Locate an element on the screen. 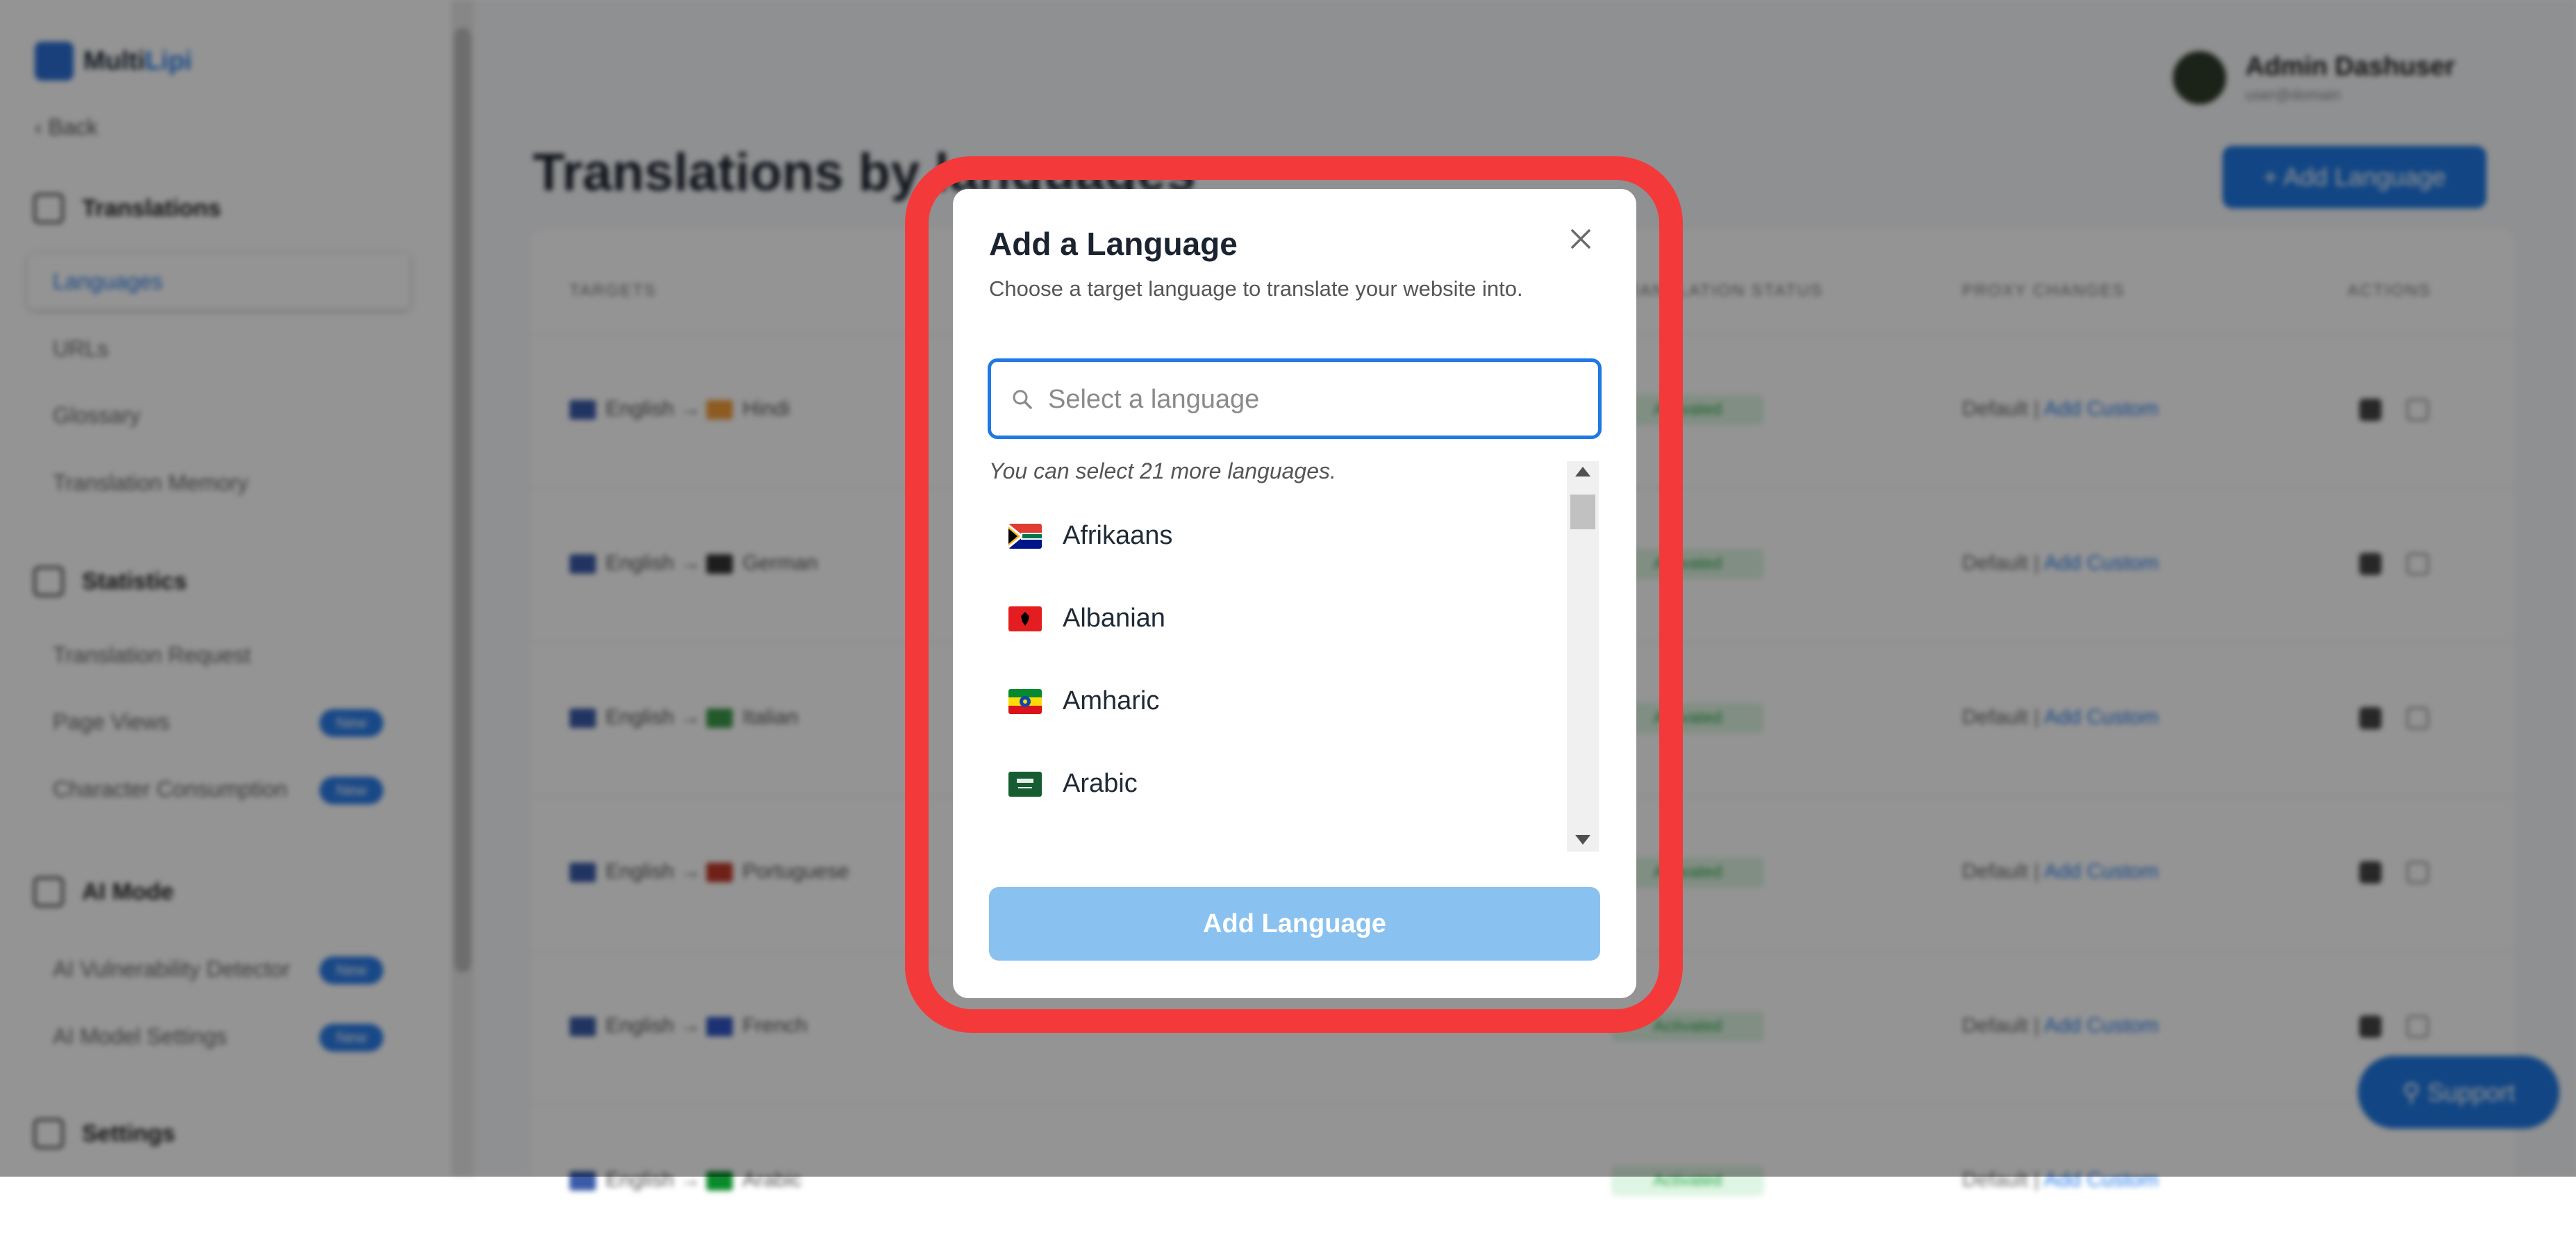 The image size is (2576, 1260). language-name: Arabic is located at coordinates (1100, 783).